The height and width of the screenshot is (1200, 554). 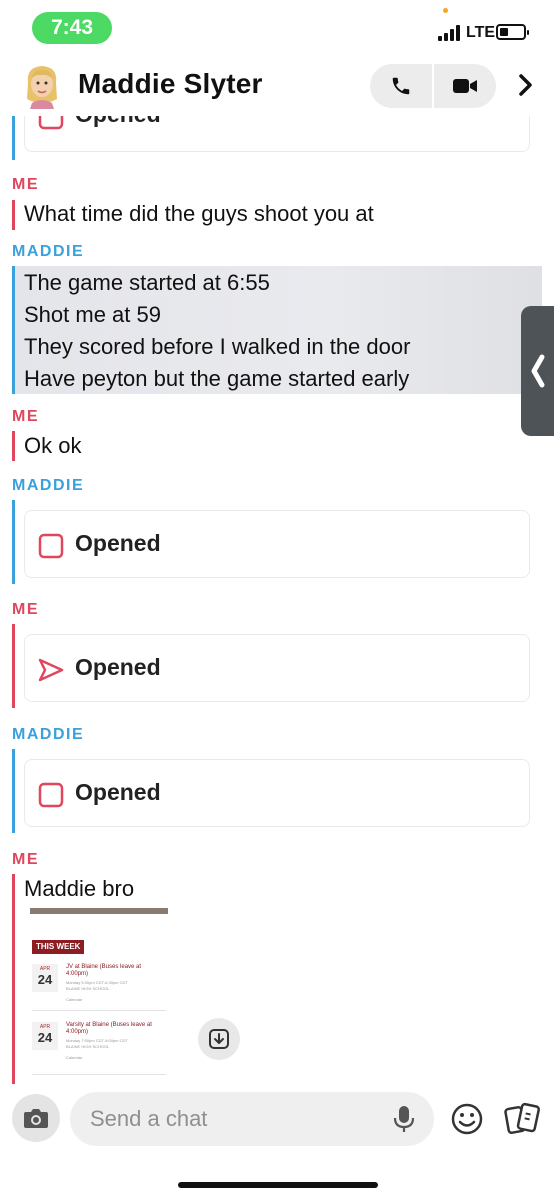 What do you see at coordinates (277, 28) in the screenshot?
I see `status-bar: 7:43 LTE` at bounding box center [277, 28].